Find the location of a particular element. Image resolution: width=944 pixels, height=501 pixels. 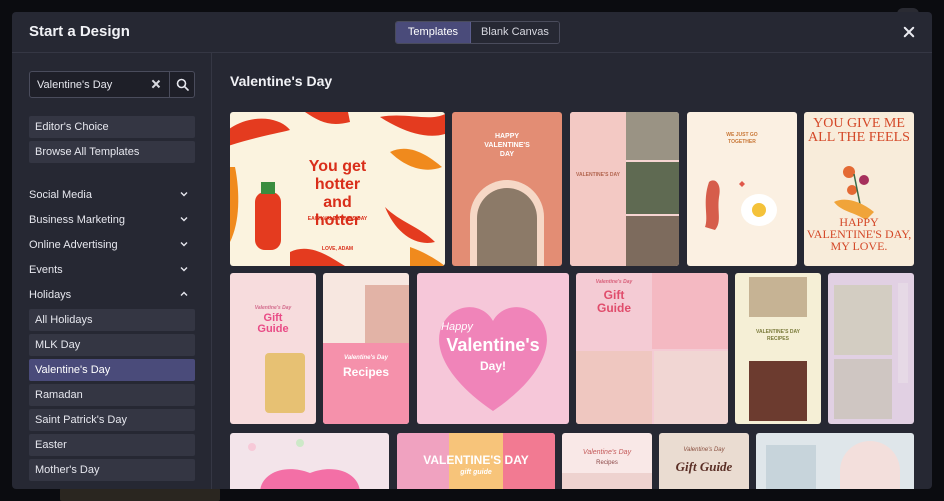

perfume-bottle is located at coordinates (285, 383).